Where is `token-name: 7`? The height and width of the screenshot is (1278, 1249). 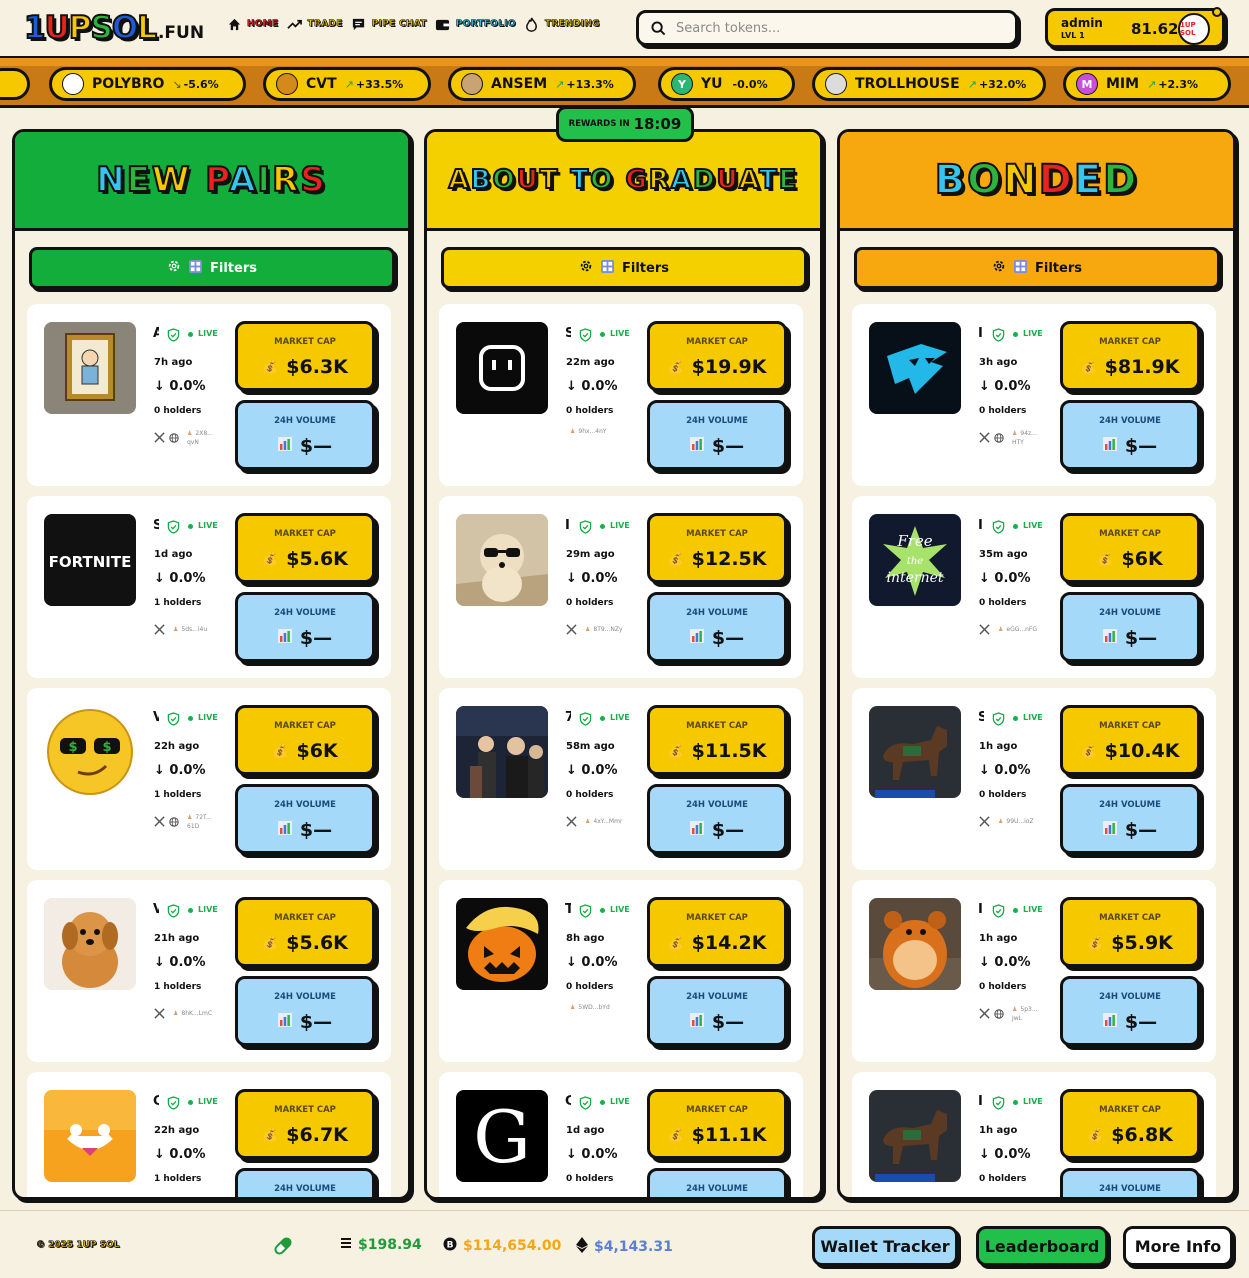 token-name: 7 is located at coordinates (568, 717).